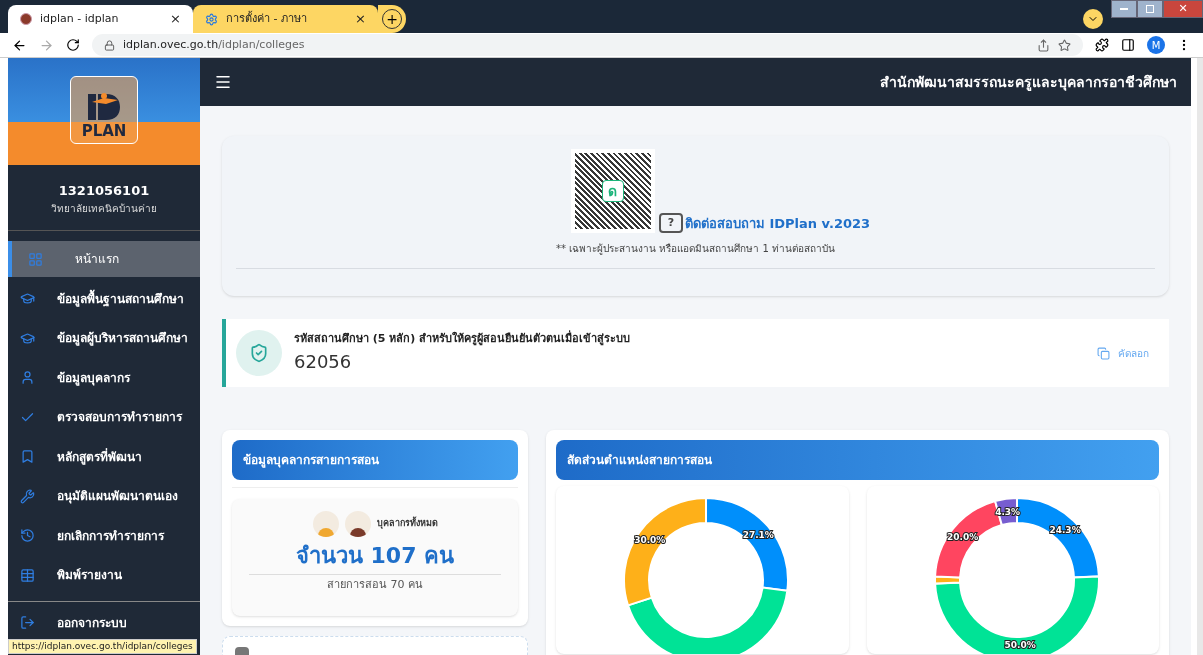 Image resolution: width=1203 pixels, height=655 pixels. What do you see at coordinates (73, 45) in the screenshot?
I see `reload-icon` at bounding box center [73, 45].